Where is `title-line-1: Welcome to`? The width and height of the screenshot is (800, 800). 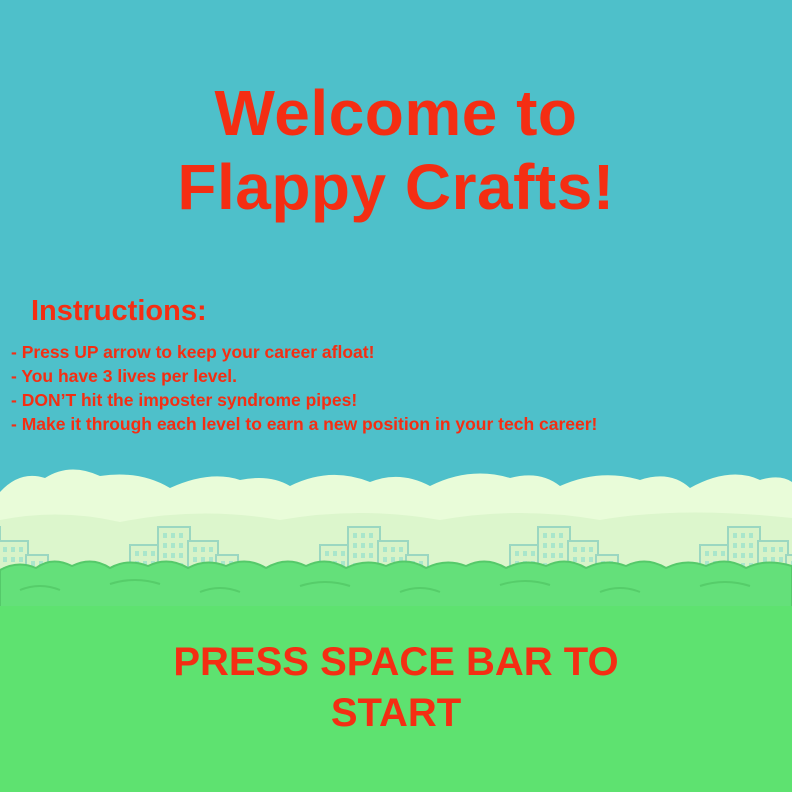
title-line-1: Welcome to is located at coordinates (396, 113).